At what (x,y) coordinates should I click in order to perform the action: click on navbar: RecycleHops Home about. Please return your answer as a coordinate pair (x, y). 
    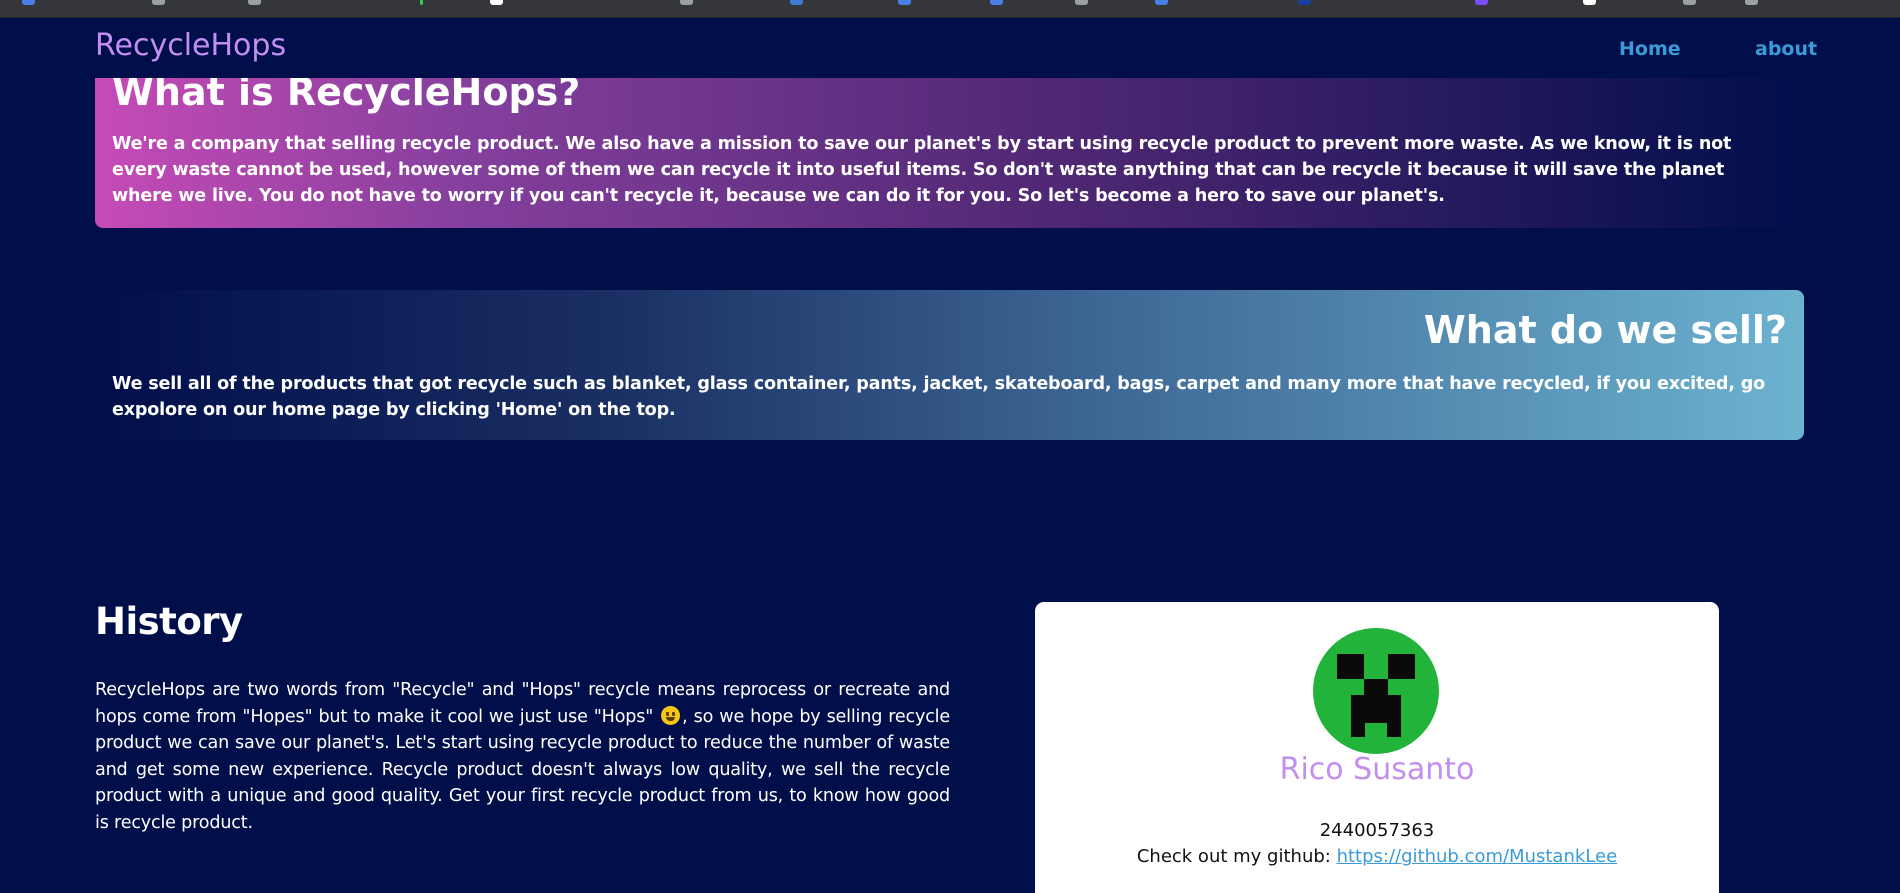
    Looking at the image, I should click on (950, 48).